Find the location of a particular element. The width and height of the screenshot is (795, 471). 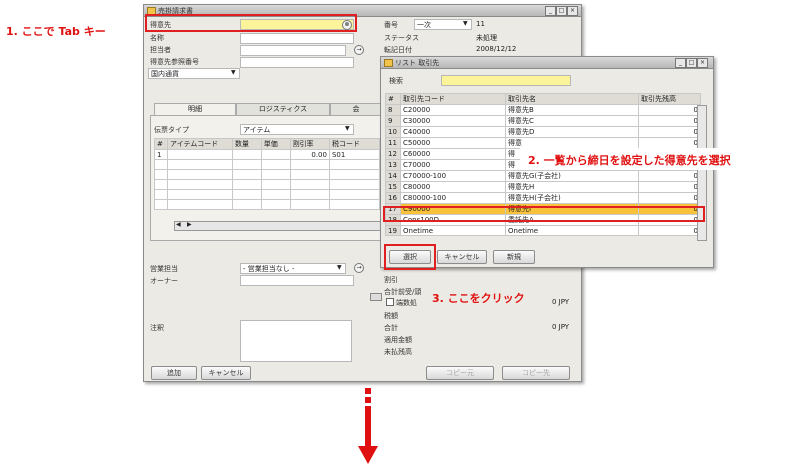

list-row: 16 C80000-100 得意先H(子会社) 0 is located at coordinates (543, 198).